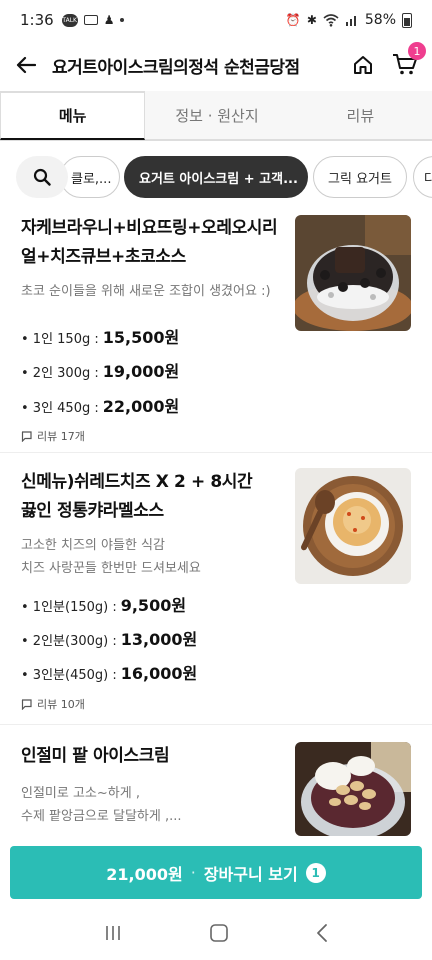  What do you see at coordinates (90, 20) in the screenshot?
I see `card-notification-icon` at bounding box center [90, 20].